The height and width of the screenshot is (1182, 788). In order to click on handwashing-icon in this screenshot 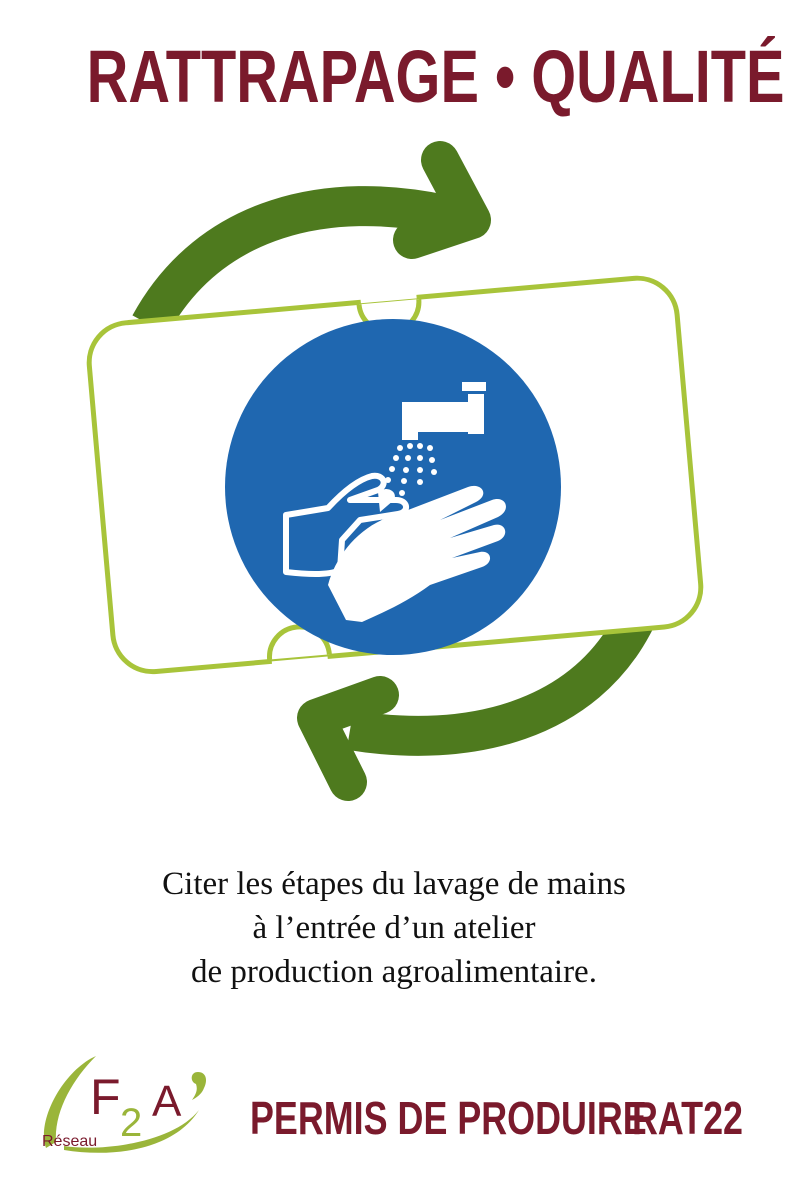, I will do `click(393, 487)`.